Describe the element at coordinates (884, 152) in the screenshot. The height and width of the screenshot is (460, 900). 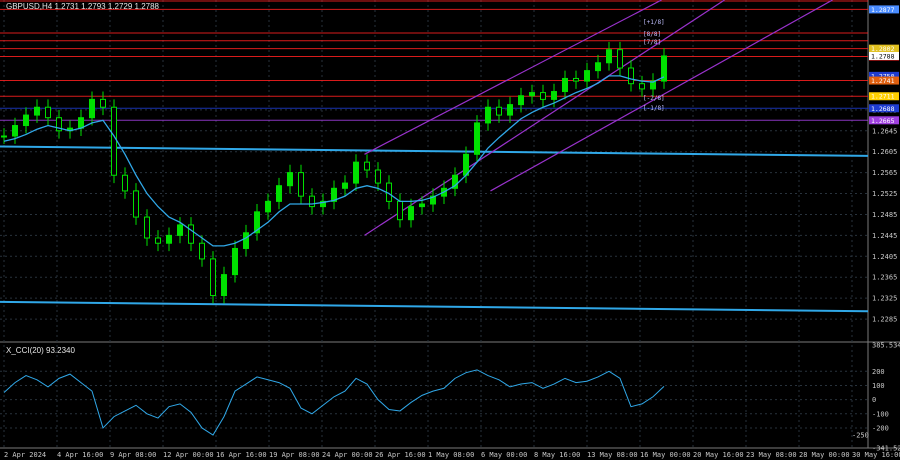
I see `y-tick-label: 1.2605` at that location.